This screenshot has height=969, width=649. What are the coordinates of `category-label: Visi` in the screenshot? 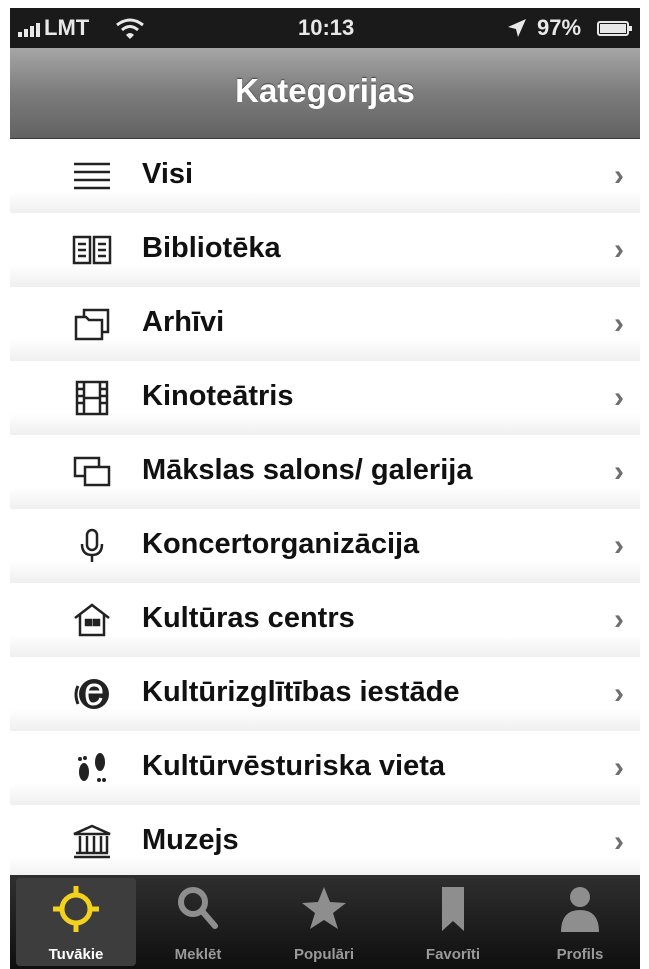 It's located at (168, 174).